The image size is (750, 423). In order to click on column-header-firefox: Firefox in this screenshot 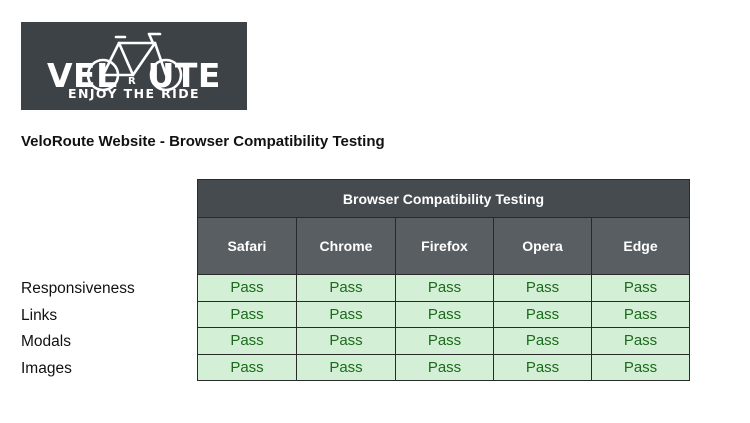, I will do `click(444, 246)`.